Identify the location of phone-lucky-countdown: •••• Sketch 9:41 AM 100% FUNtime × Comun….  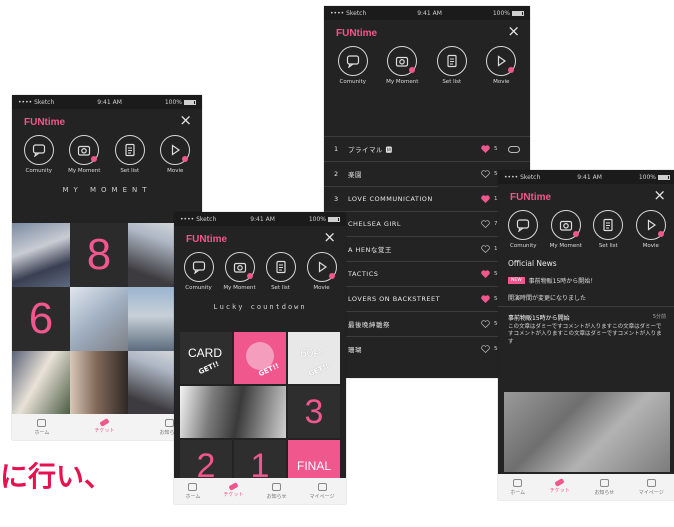
(260, 358).